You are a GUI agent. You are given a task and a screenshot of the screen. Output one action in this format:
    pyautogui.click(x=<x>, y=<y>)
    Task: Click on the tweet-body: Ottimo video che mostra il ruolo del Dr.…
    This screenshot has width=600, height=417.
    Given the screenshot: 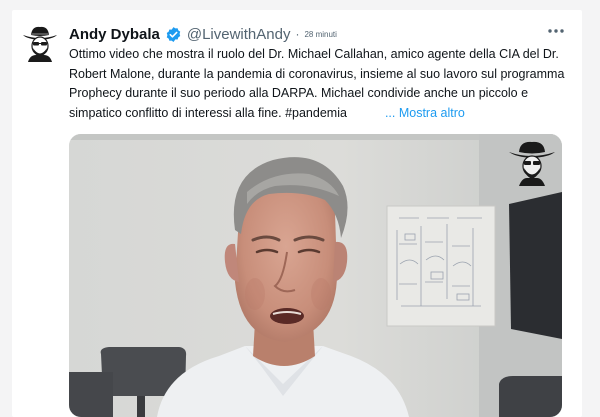 What is the action you would take?
    pyautogui.click(x=317, y=83)
    